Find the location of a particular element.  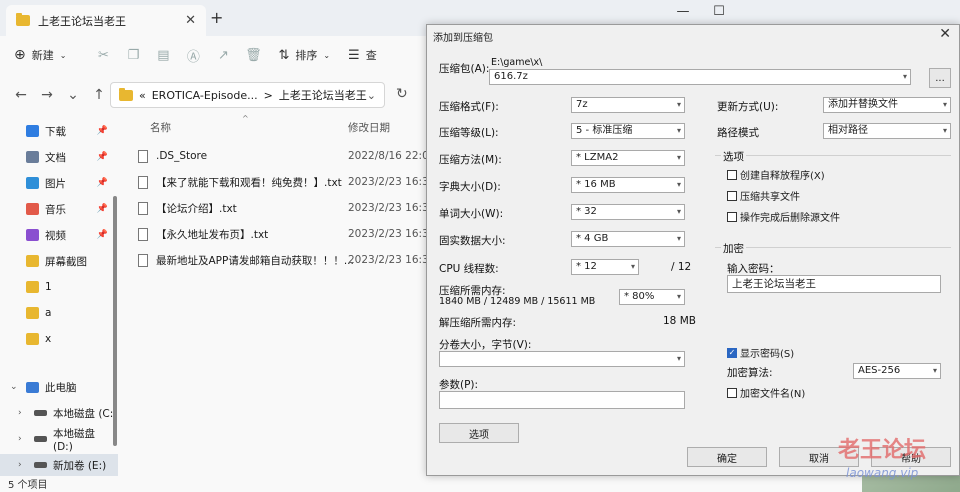

field-combo: * 32 ▾ is located at coordinates (628, 212).